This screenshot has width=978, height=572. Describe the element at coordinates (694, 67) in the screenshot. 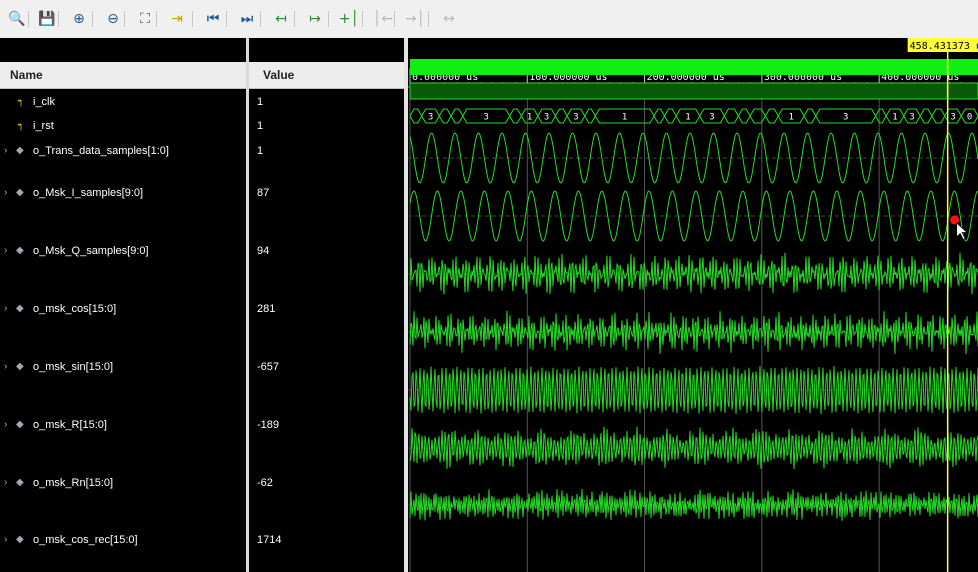

I see `clk-waveform` at that location.